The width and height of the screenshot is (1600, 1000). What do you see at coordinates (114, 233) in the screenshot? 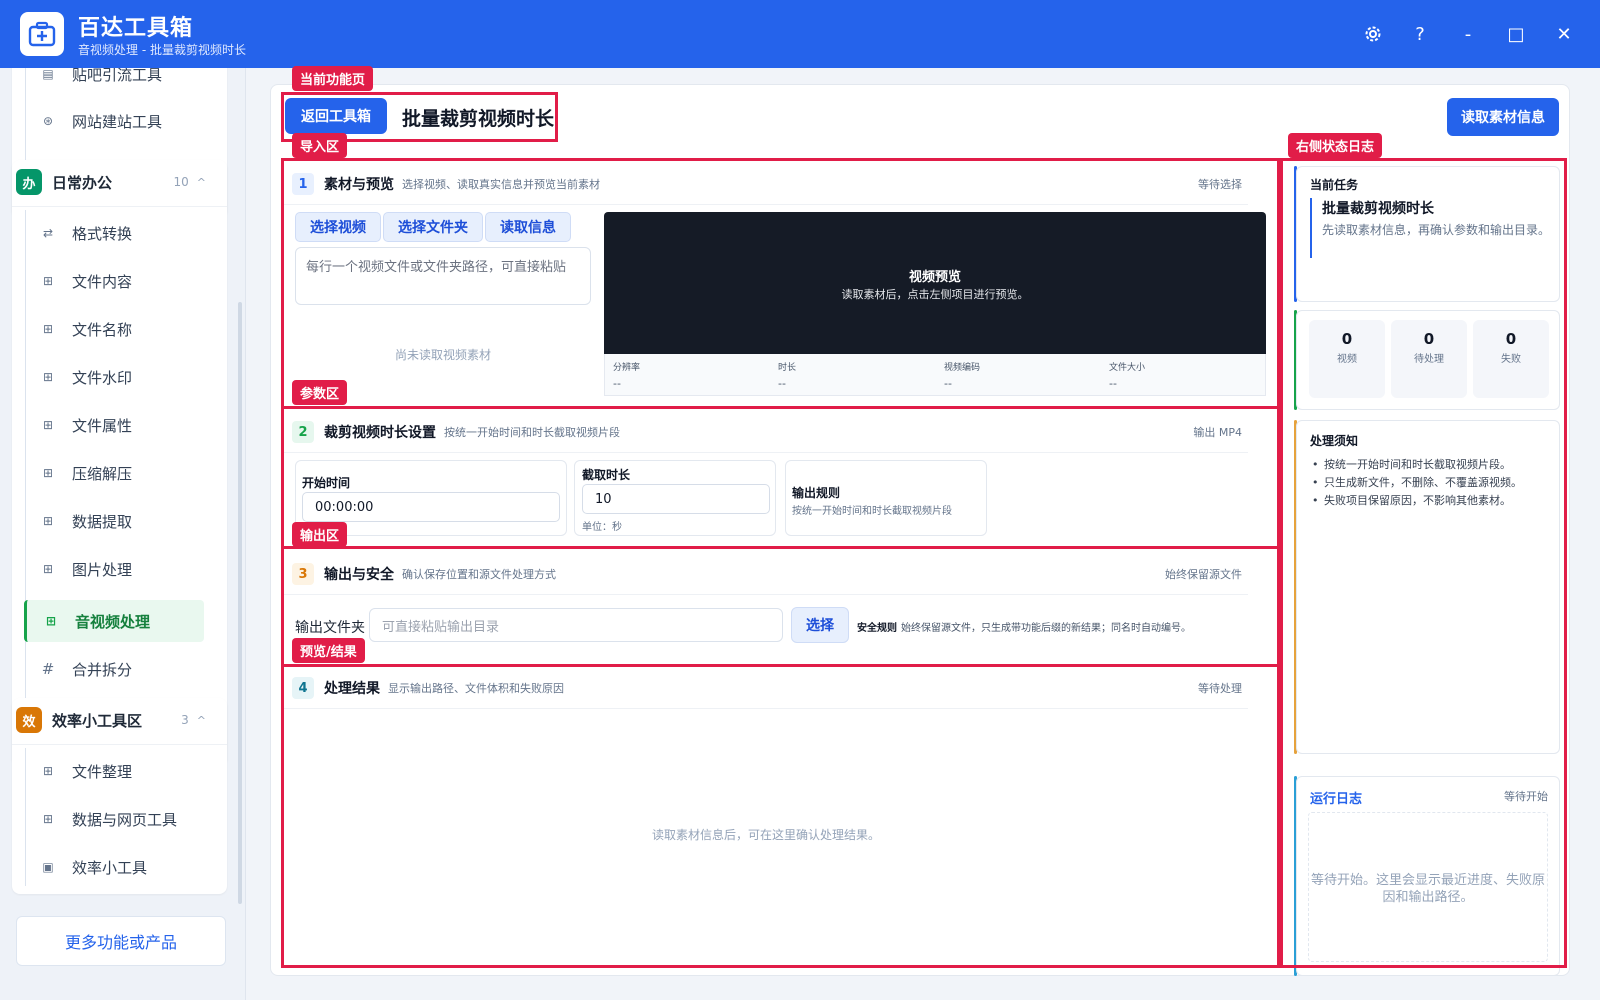
I see `sidebar-item-format-convert: ⇄ 格式转换` at bounding box center [114, 233].